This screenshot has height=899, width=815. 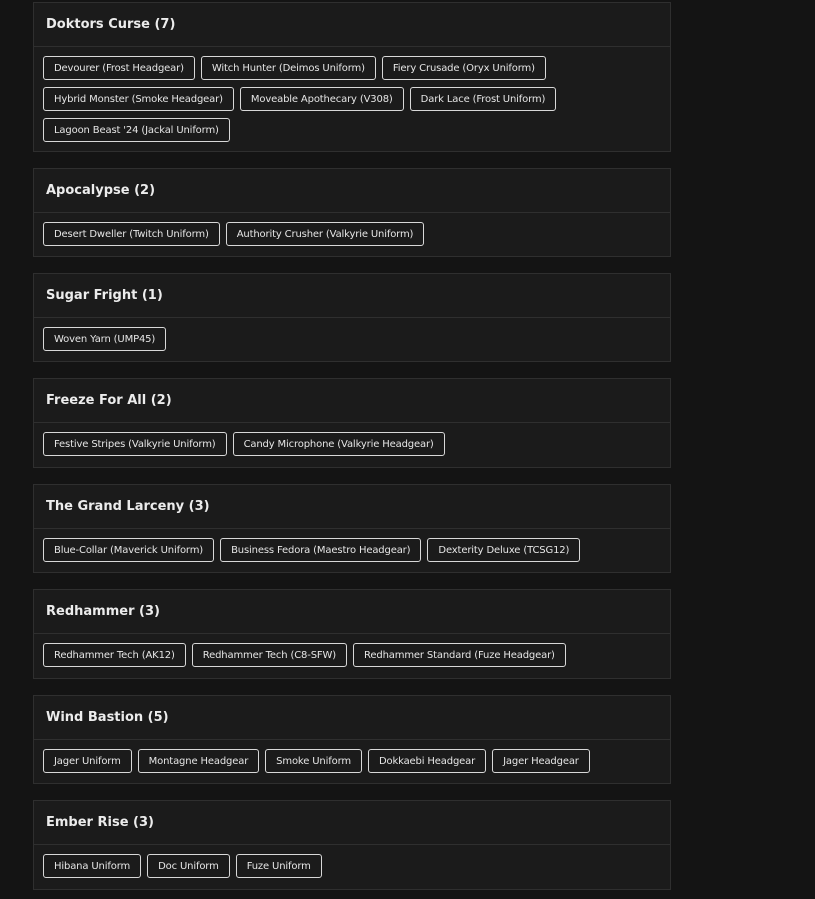 I want to click on item-chip: Redhammer Tech (AK12), so click(x=114, y=655).